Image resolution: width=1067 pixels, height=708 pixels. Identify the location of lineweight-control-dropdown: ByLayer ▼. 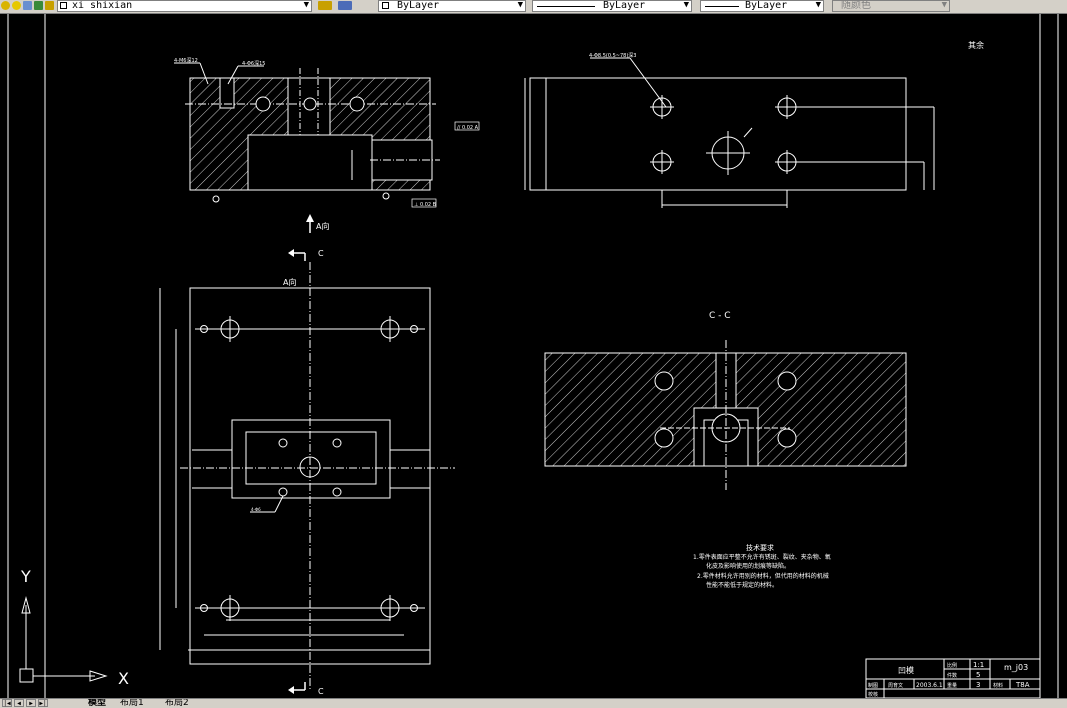
(762, 6).